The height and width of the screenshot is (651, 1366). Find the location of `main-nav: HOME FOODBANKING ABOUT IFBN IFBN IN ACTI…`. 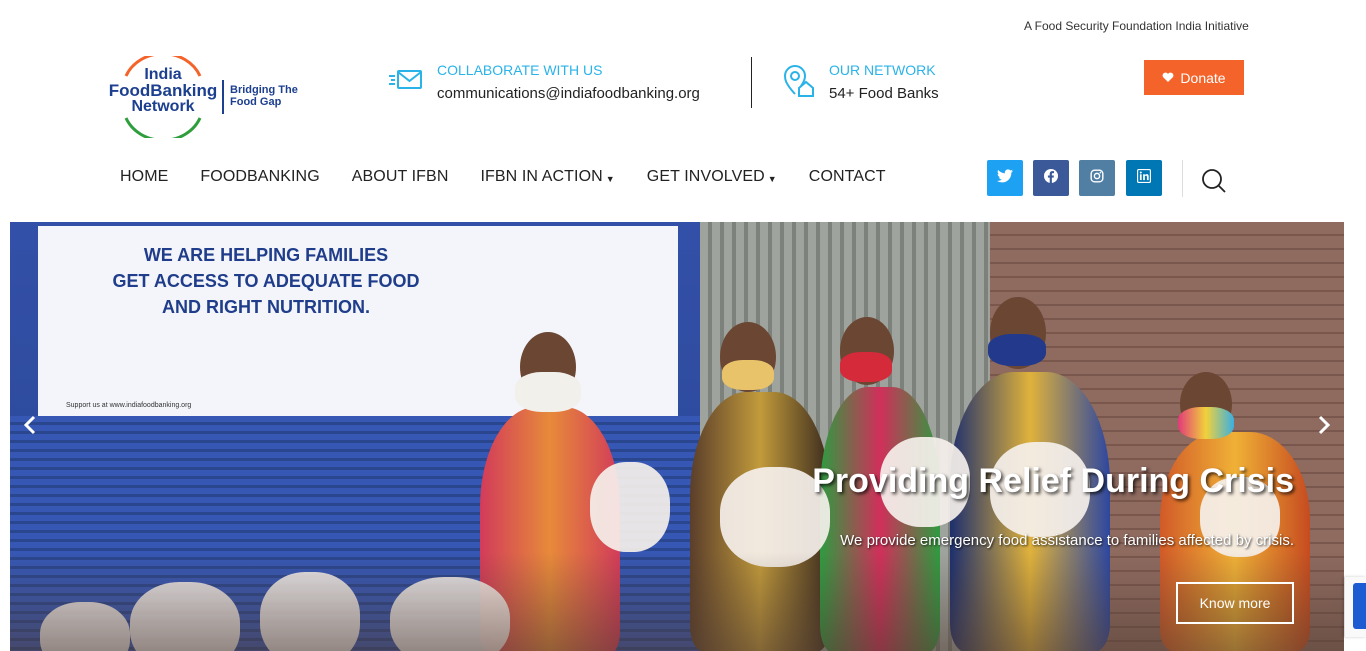

main-nav: HOME FOODBANKING ABOUT IFBN IFBN IN ACTI… is located at coordinates (519, 177).